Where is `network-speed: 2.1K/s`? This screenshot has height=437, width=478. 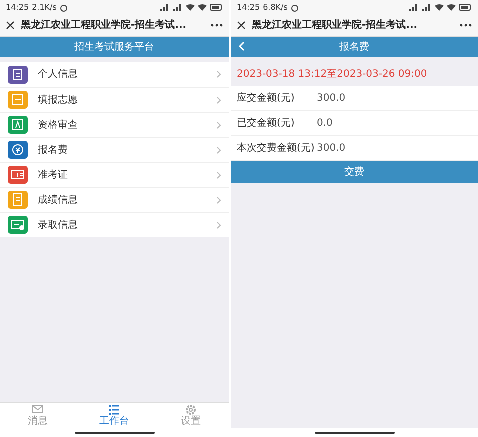
network-speed: 2.1K/s is located at coordinates (44, 8).